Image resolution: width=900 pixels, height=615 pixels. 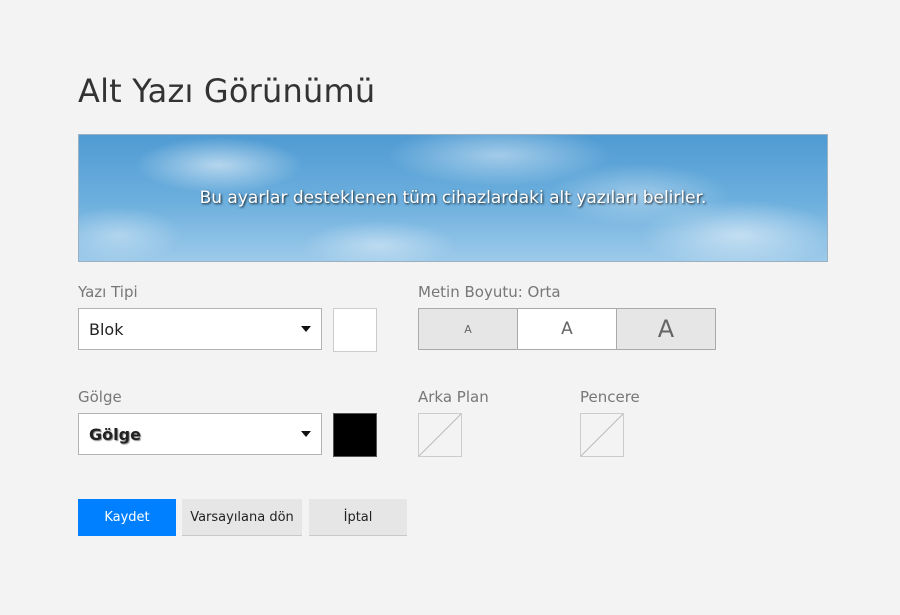 I want to click on page-title: Alt Yazı Görünümü, so click(x=227, y=91).